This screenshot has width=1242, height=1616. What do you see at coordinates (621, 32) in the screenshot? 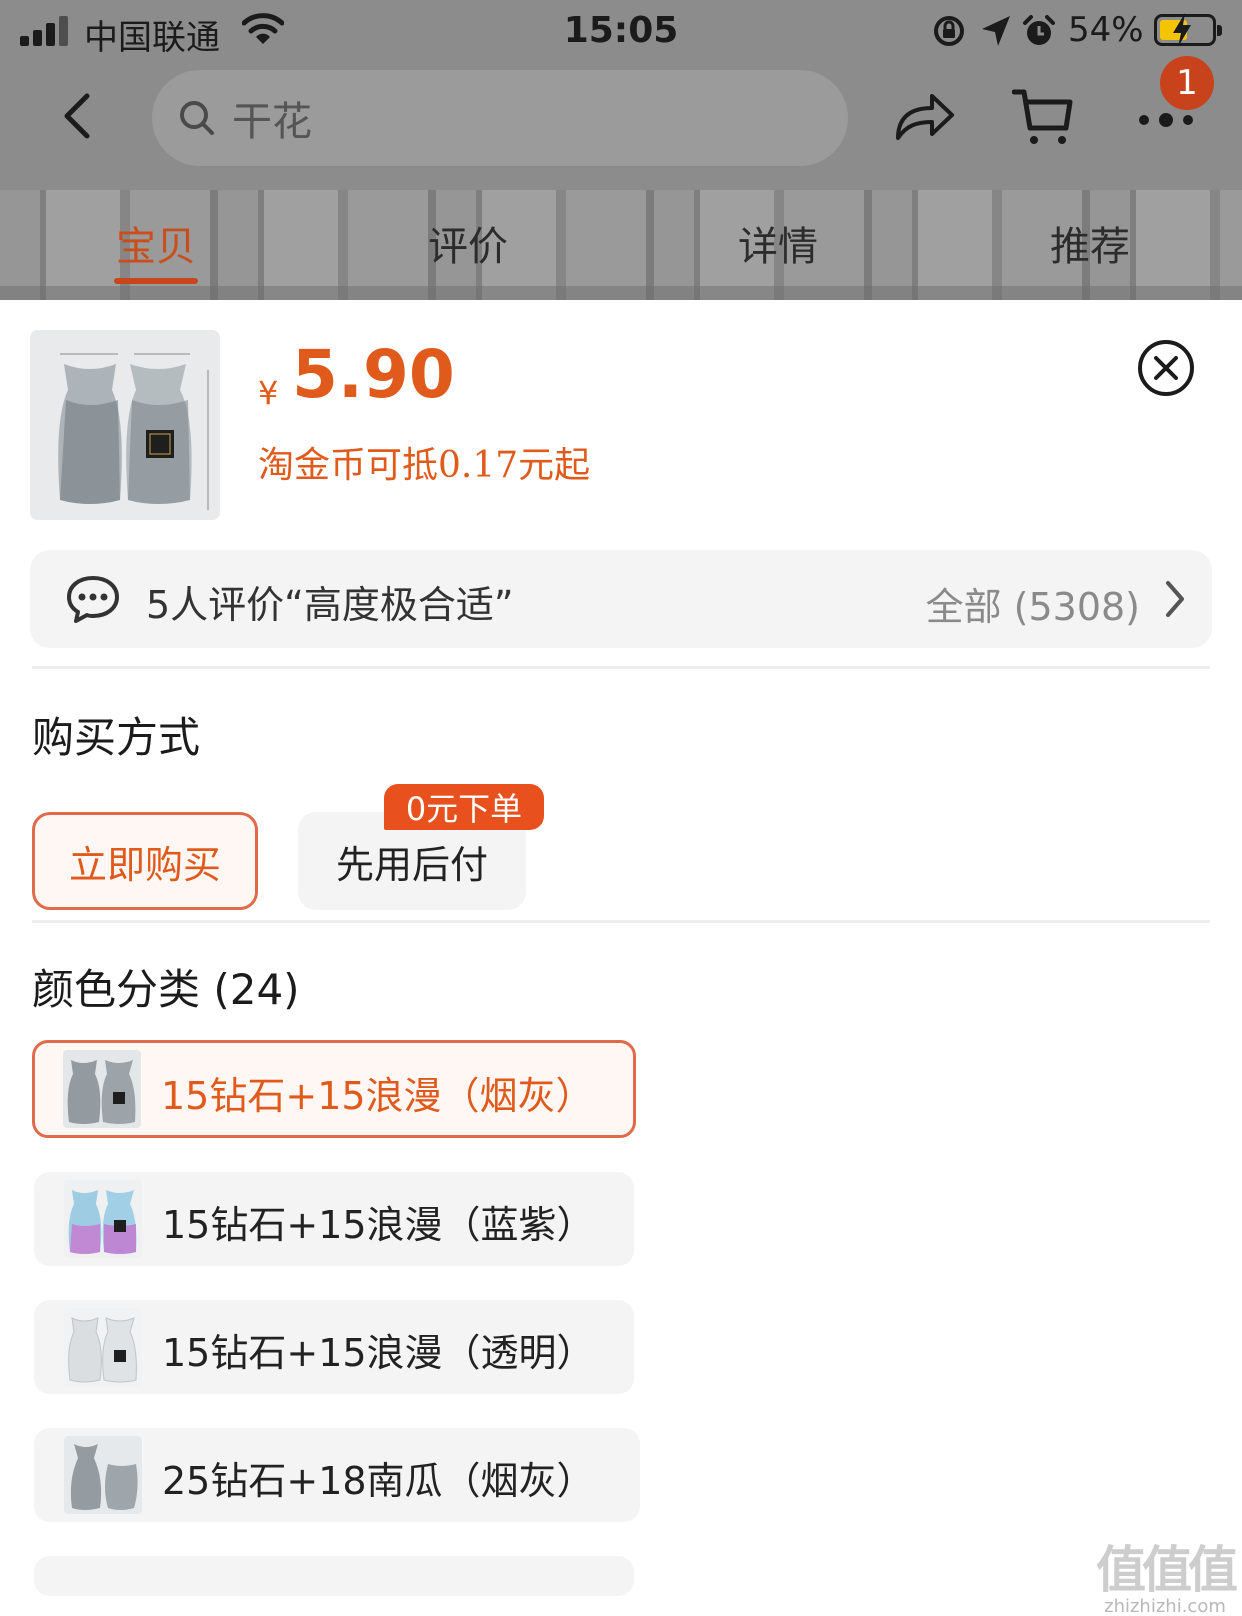
I see `status-bar: 中国联通 15:05 54%` at bounding box center [621, 32].